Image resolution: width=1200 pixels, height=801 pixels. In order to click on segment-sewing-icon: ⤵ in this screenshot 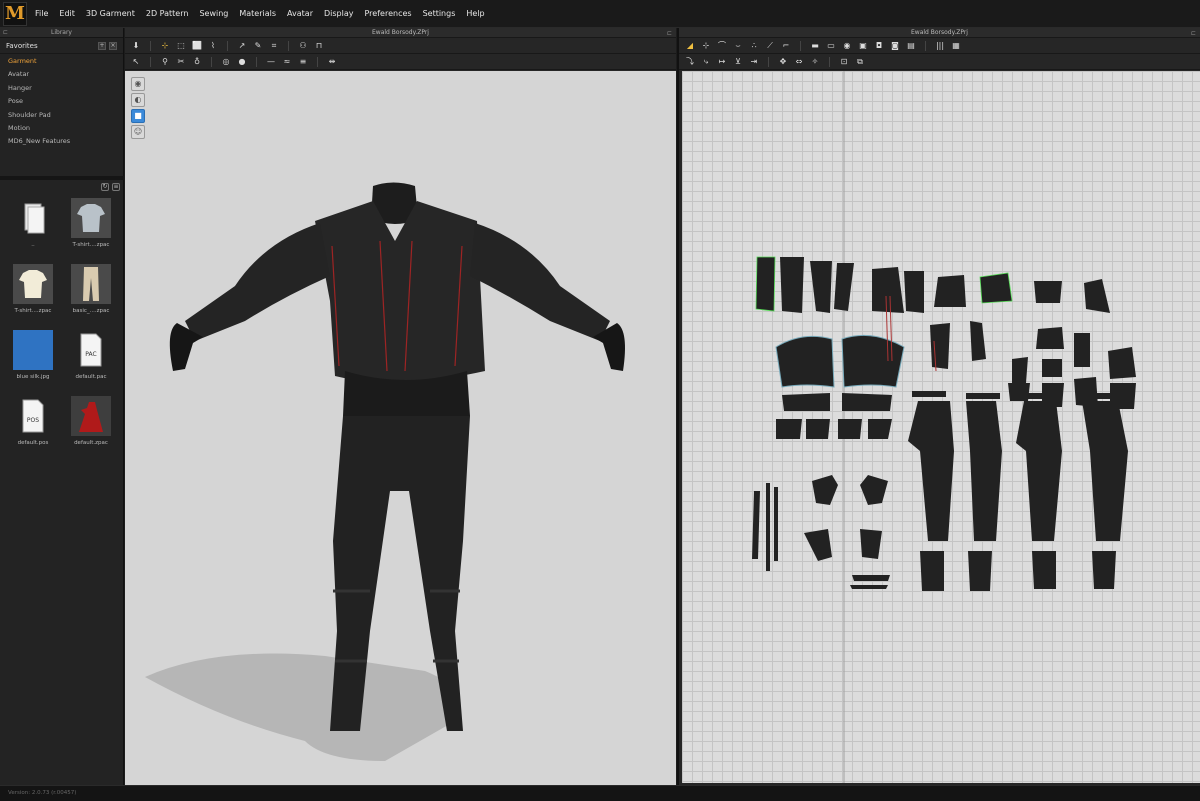, I will do `click(690, 62)`.